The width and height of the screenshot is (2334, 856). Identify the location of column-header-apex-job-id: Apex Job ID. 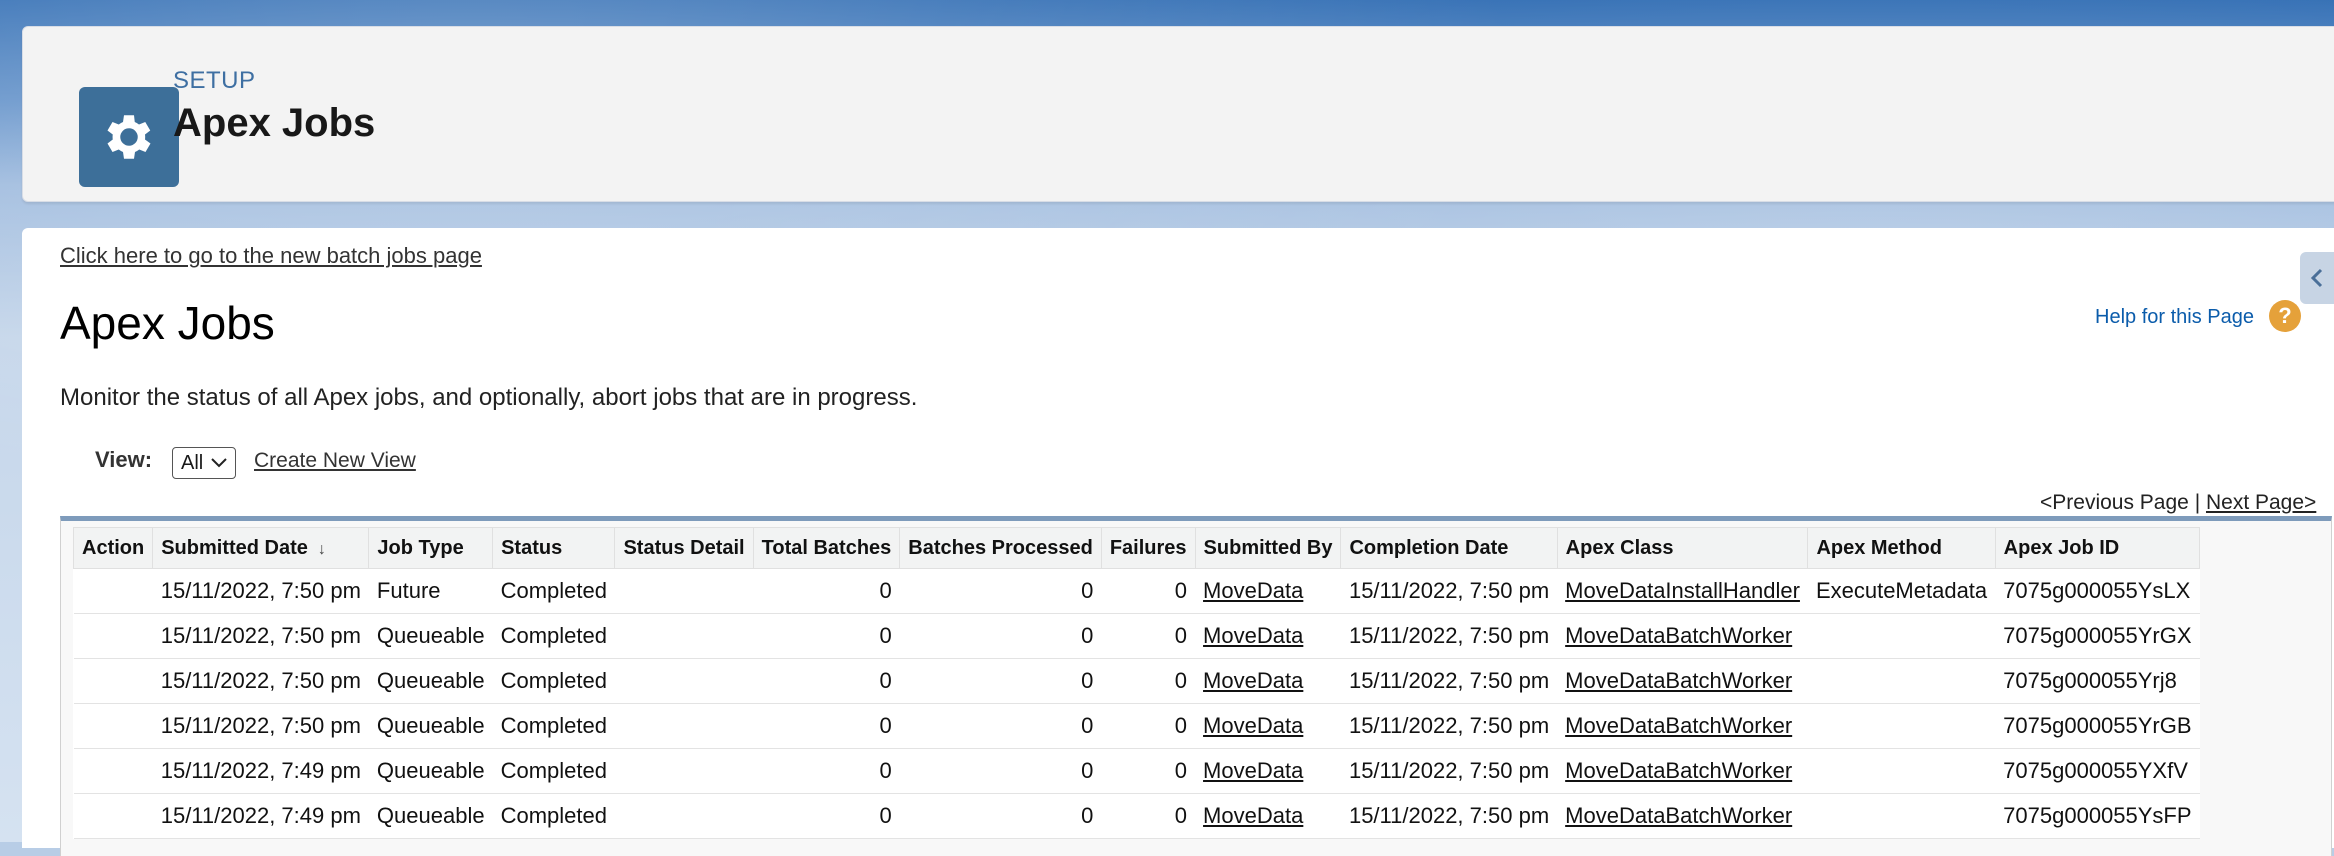
(2097, 548).